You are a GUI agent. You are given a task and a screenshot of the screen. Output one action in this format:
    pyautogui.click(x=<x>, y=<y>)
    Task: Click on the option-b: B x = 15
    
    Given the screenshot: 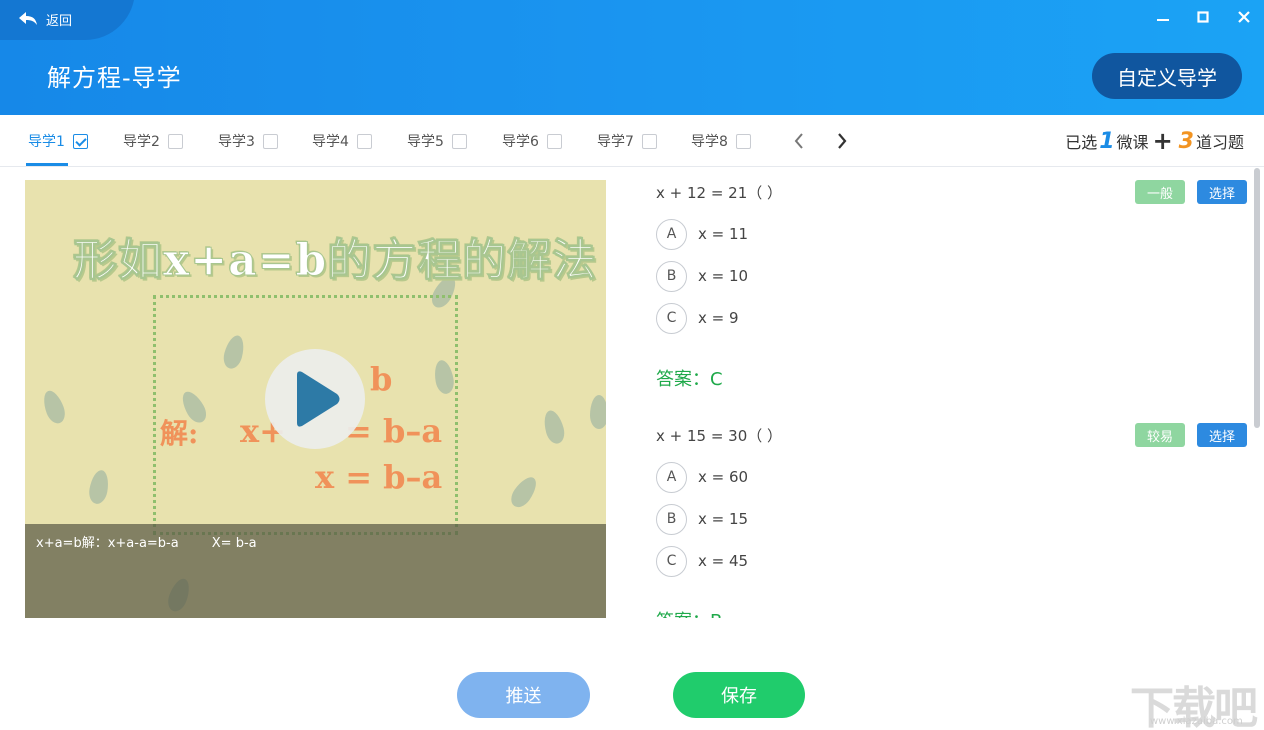 What is the action you would take?
    pyautogui.click(x=702, y=519)
    